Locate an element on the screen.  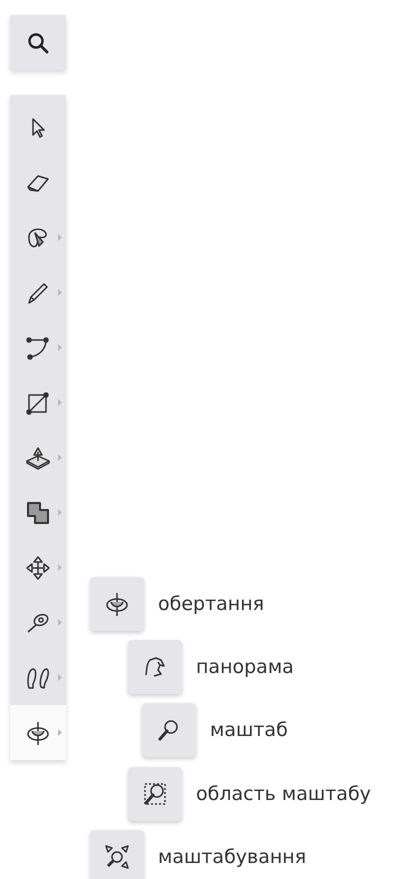
flyout-label: маштабування is located at coordinates (232, 857).